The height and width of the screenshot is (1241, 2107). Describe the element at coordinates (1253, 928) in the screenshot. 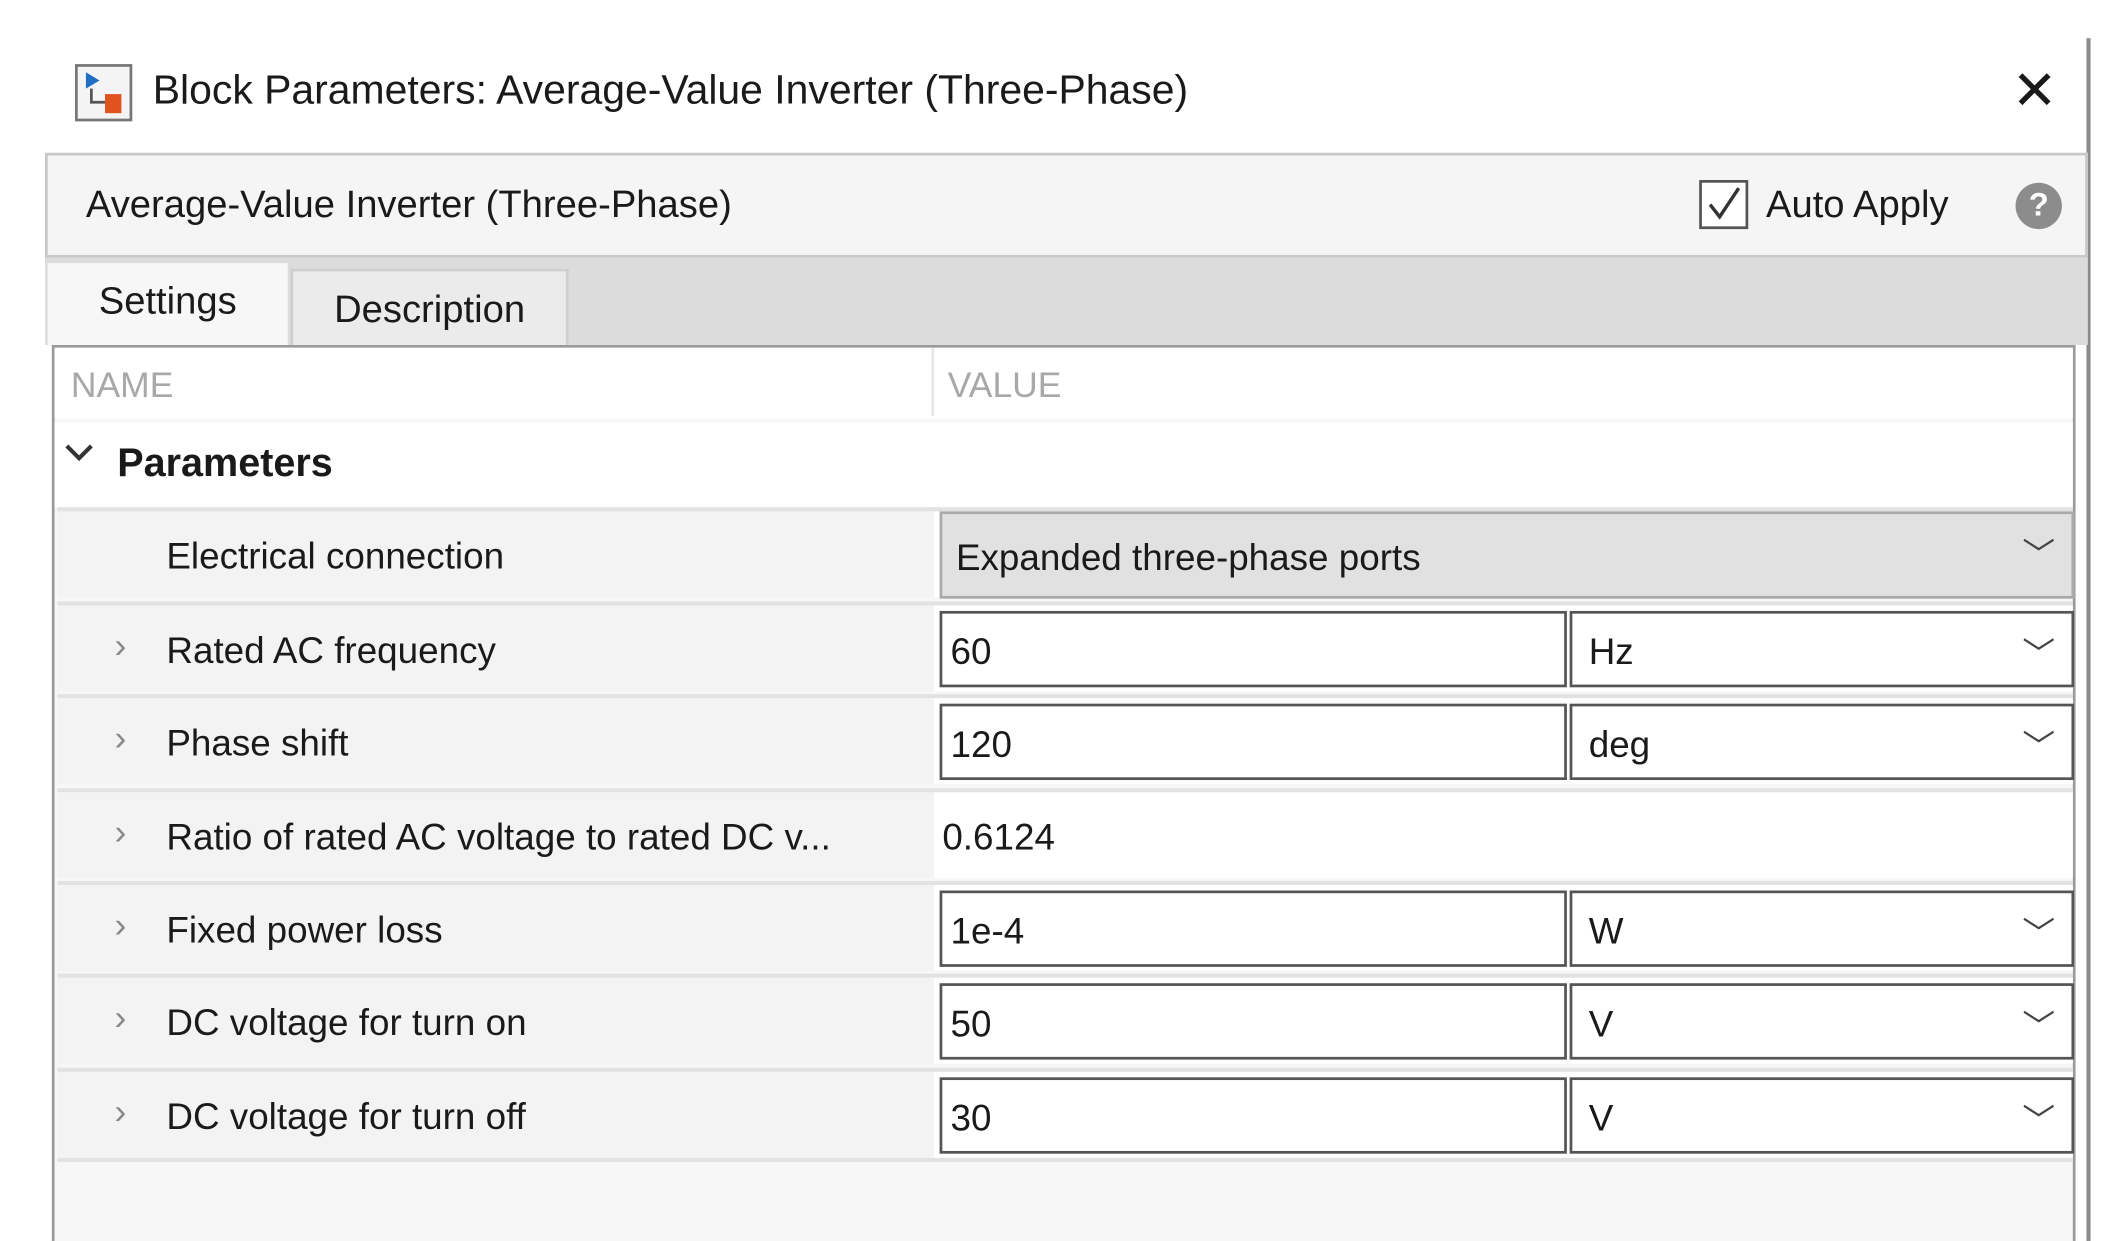

I see `fixed-power-loss-input: 1e-4` at that location.